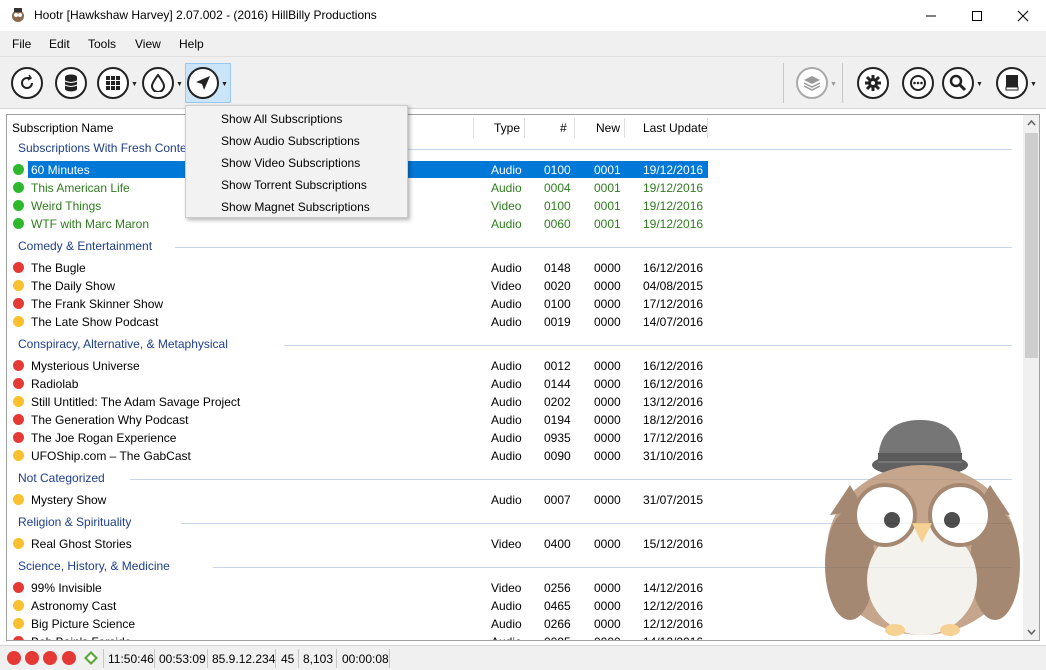 This screenshot has width=1046, height=670. Describe the element at coordinates (512, 384) in the screenshot. I see `list-item: Radiolab Audio 0144 0000 16/12/2016` at that location.